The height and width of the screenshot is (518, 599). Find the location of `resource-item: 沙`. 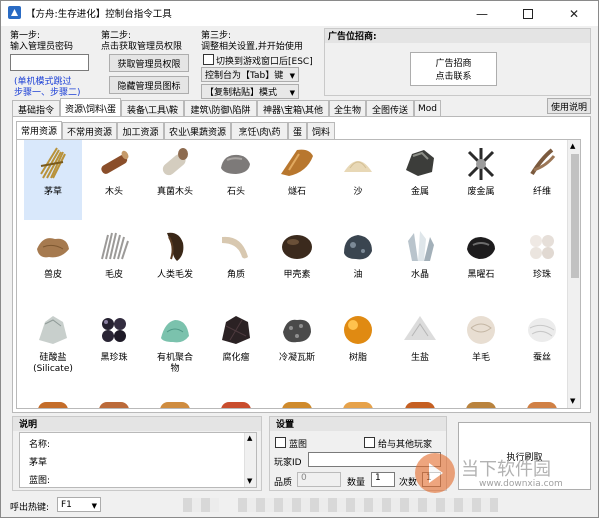

resource-item: 沙 is located at coordinates (358, 180).